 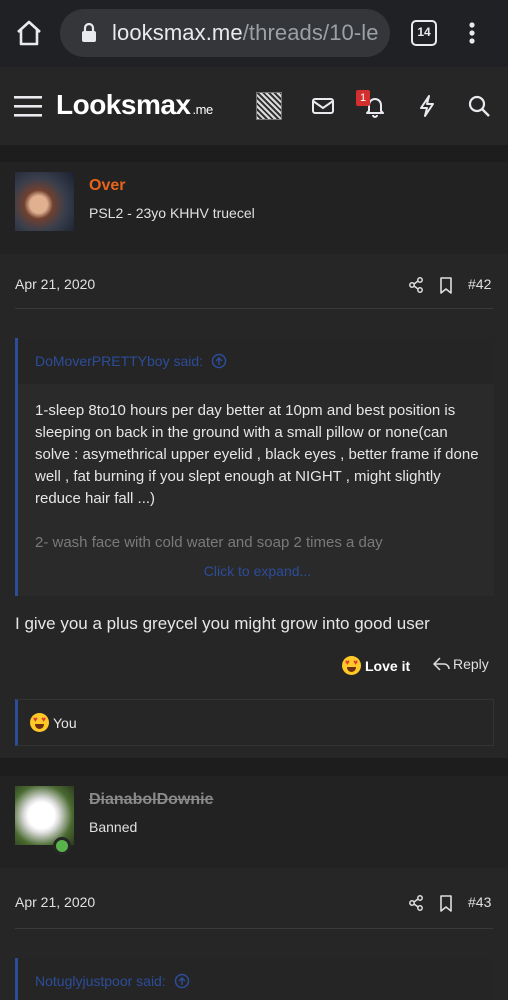 I want to click on post-meta: Apr 21, 2020 #42, so click(x=254, y=284).